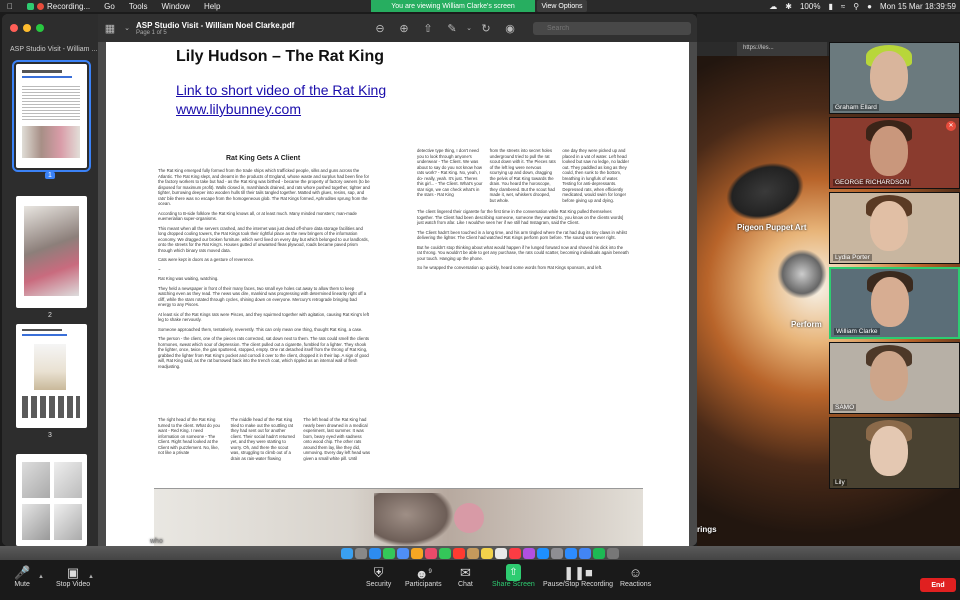 The height and width of the screenshot is (600, 960). Describe the element at coordinates (378, 576) in the screenshot. I see `security-button: ⛨ Security` at that location.